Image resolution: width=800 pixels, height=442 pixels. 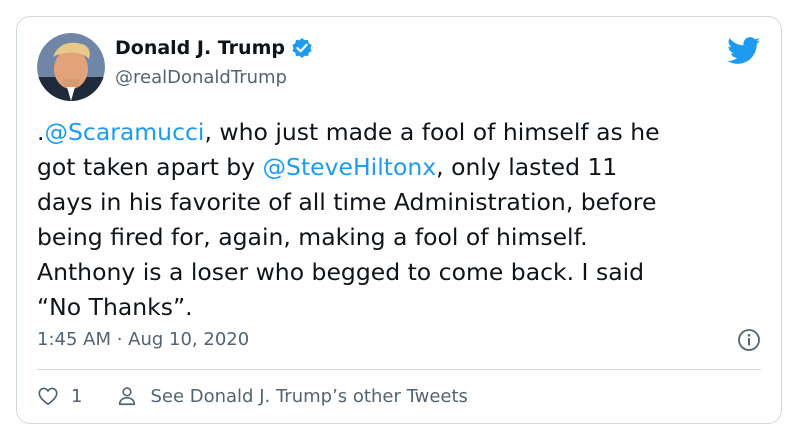 What do you see at coordinates (48, 396) in the screenshot?
I see `heart-icon` at bounding box center [48, 396].